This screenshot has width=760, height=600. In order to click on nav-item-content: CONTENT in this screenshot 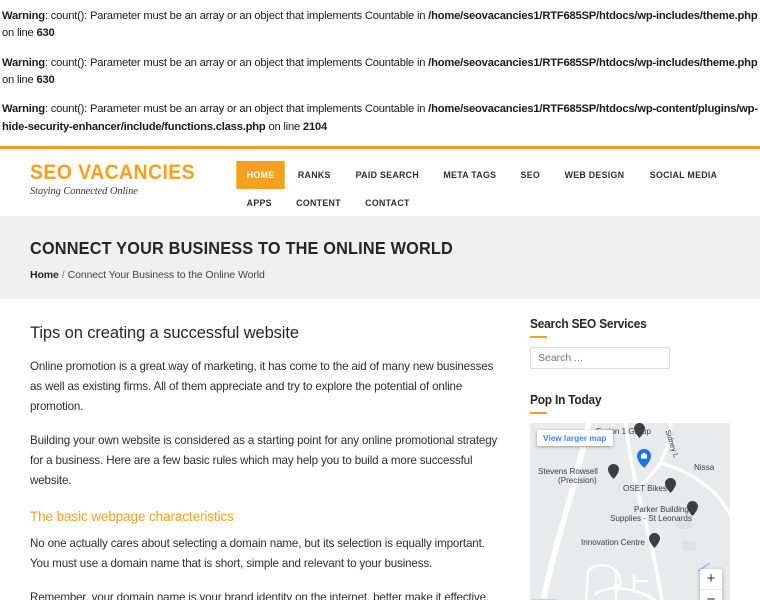, I will do `click(318, 203)`.